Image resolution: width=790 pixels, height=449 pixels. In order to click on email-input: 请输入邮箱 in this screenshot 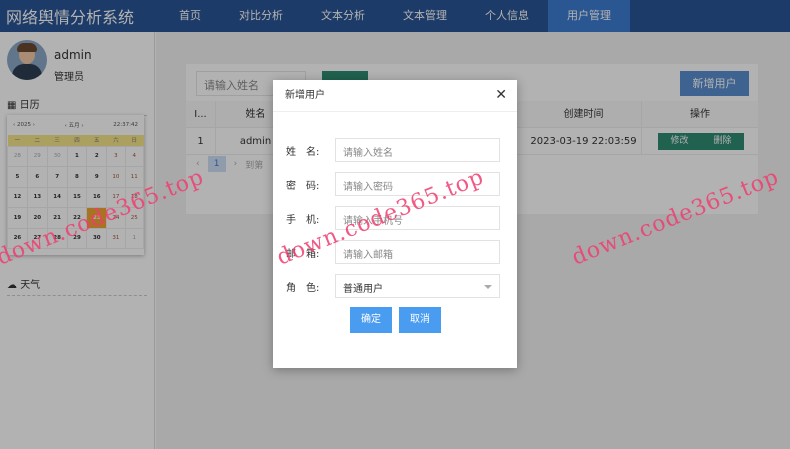, I will do `click(417, 252)`.